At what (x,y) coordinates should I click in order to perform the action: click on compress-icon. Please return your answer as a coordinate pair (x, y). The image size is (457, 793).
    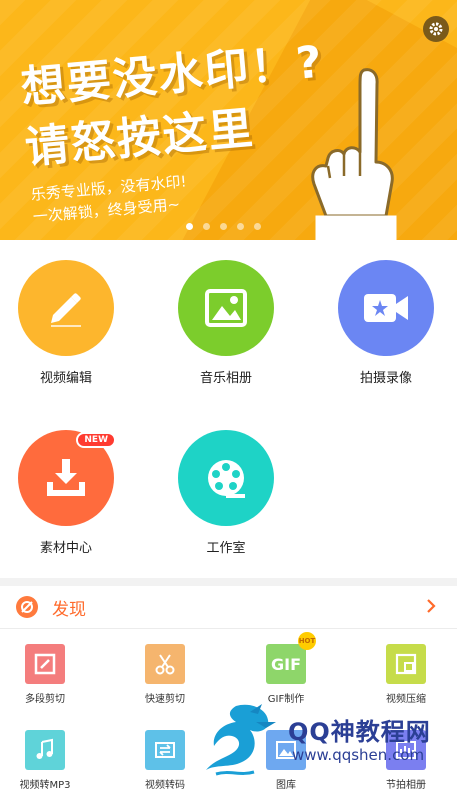
    Looking at the image, I should click on (406, 664).